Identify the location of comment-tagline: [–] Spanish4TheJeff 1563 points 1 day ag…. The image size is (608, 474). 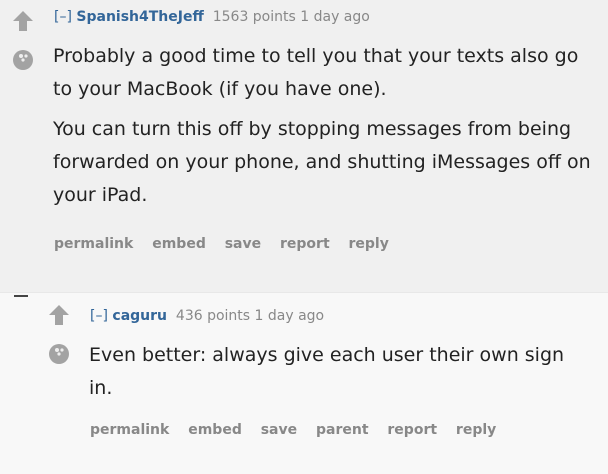
(212, 17).